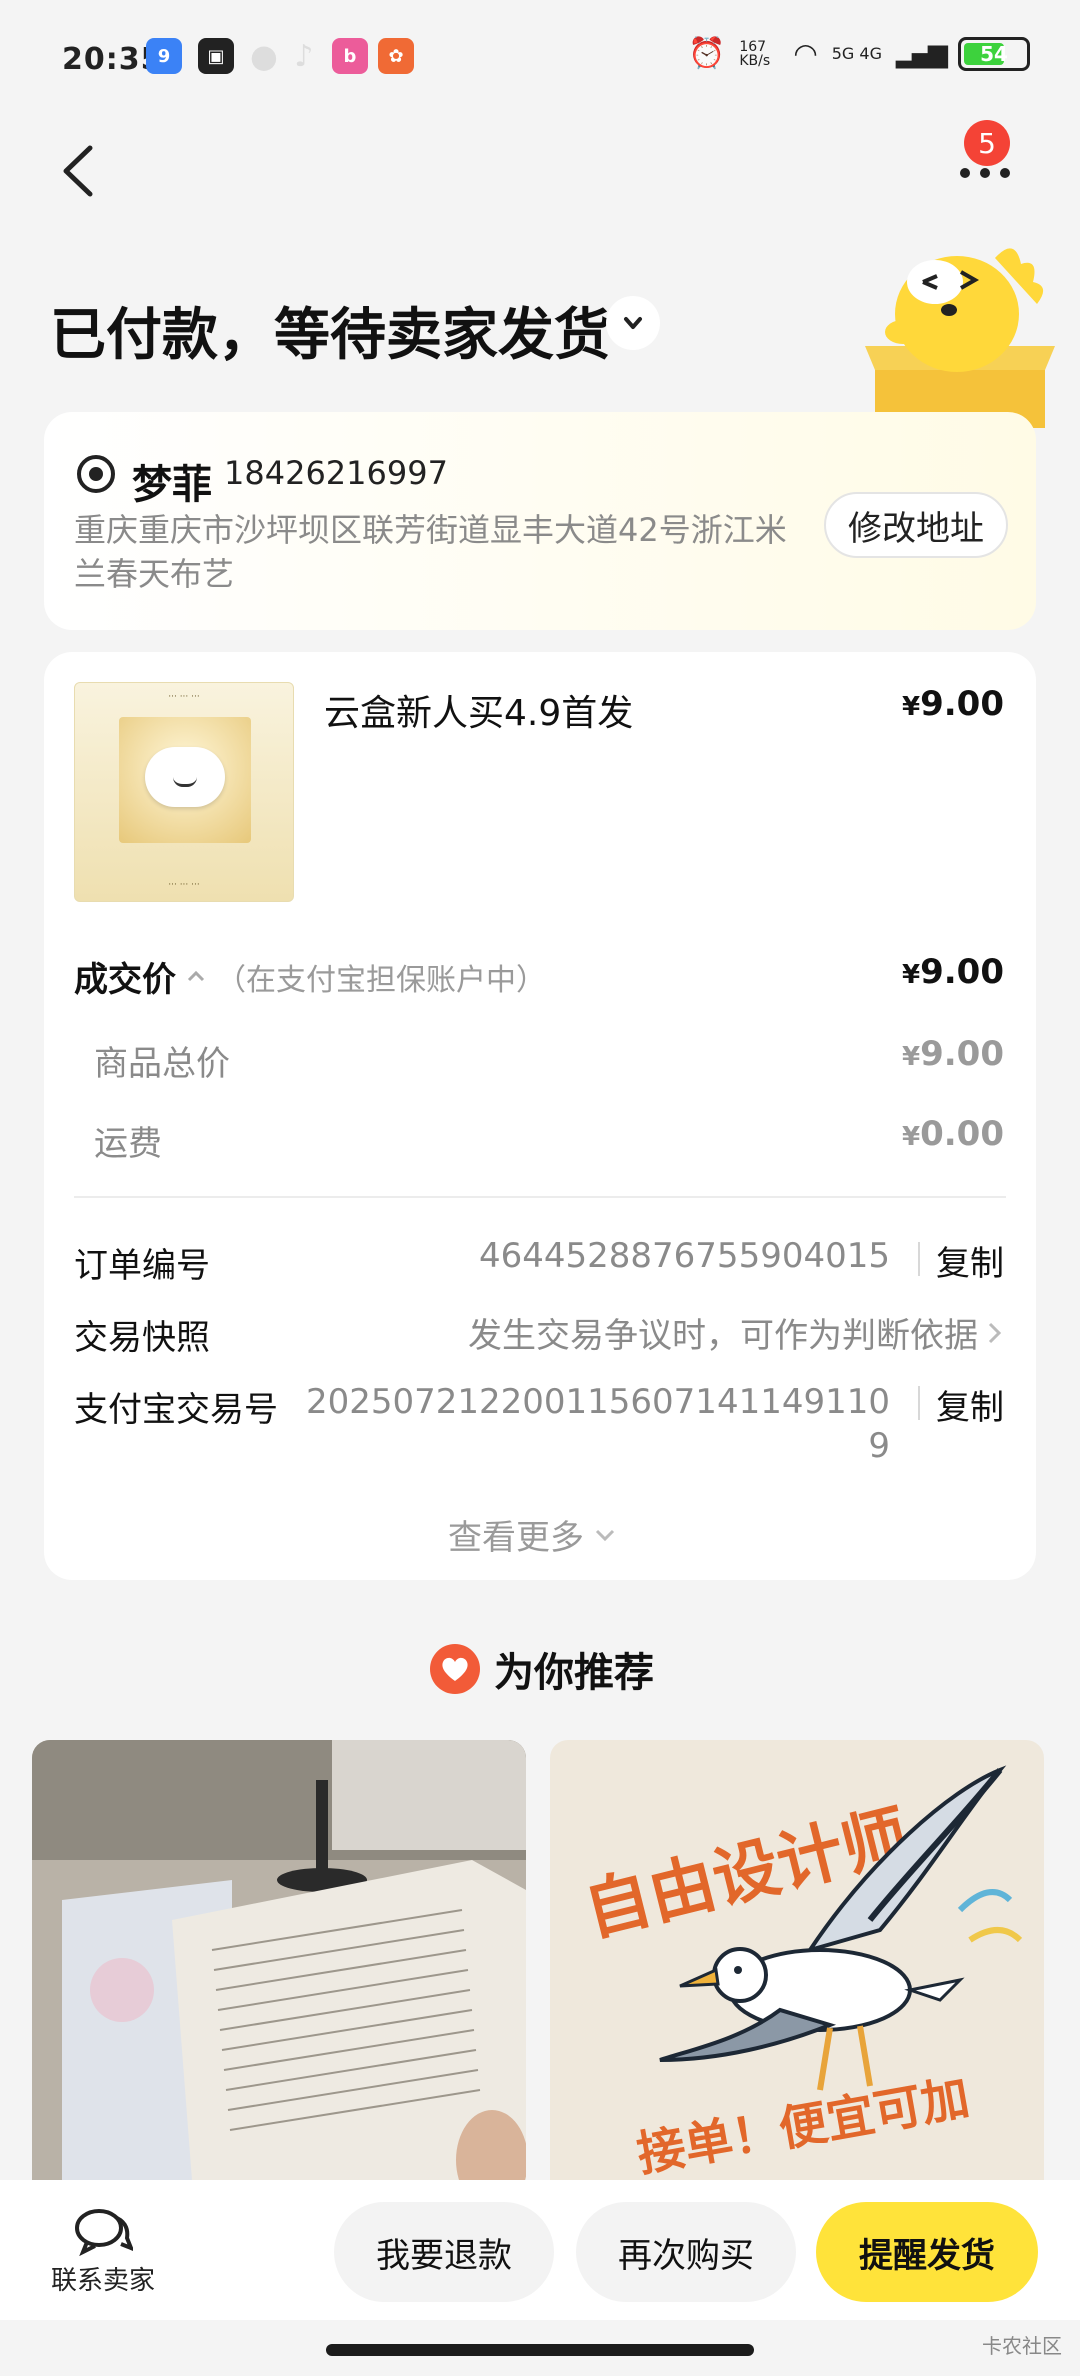  I want to click on location-pin-icon, so click(96, 474).